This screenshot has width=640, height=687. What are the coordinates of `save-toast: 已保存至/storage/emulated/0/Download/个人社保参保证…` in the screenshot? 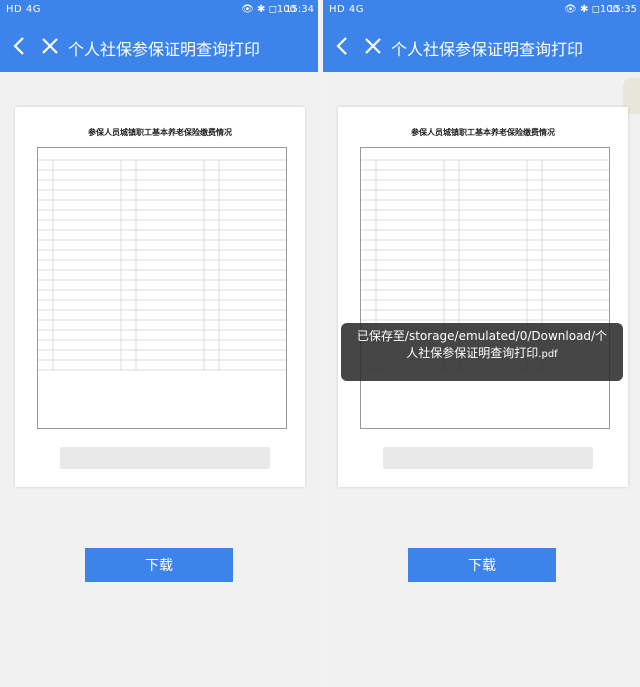 It's located at (482, 352).